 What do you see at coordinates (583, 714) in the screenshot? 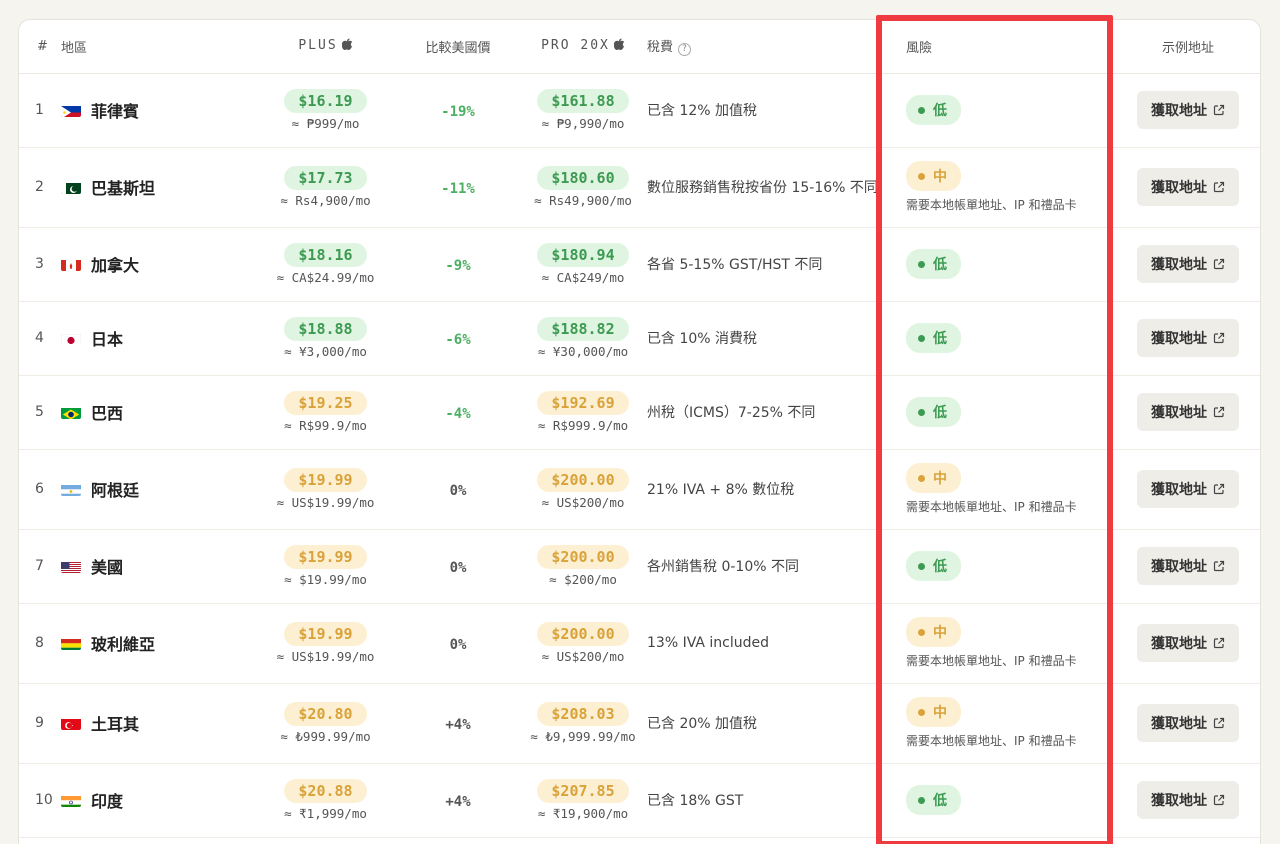
I see `pro-price: $208.03` at bounding box center [583, 714].